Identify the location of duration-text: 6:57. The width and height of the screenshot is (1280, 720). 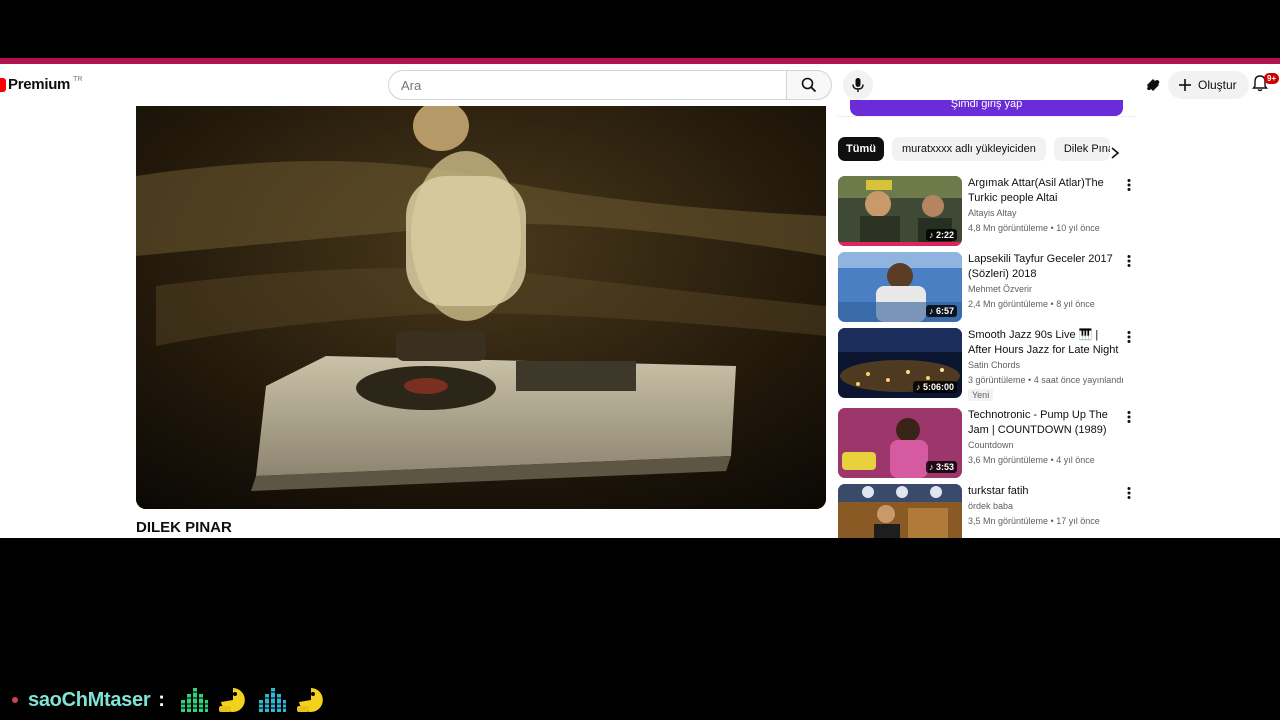
(944, 311).